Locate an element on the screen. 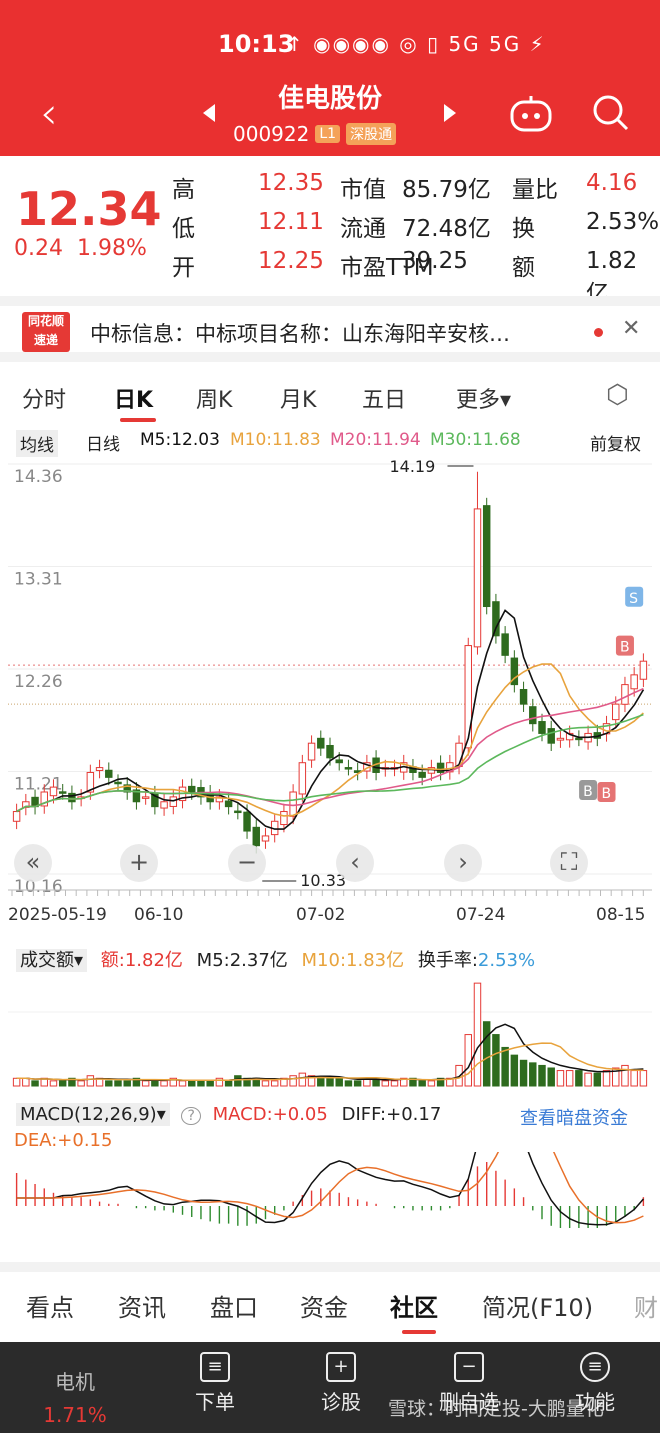  quote-label: 高 is located at coordinates (183, 190).